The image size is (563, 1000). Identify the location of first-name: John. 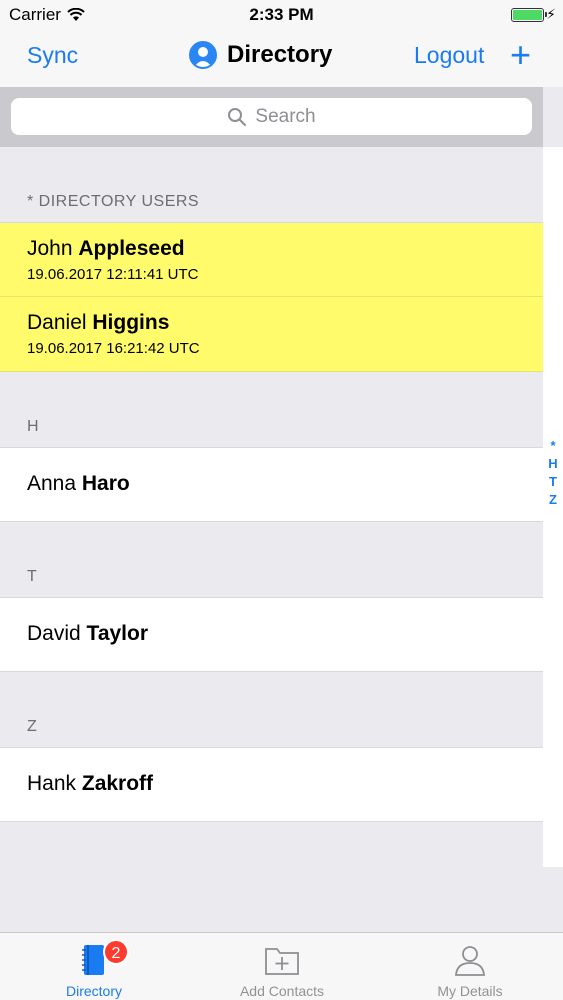
(50, 248).